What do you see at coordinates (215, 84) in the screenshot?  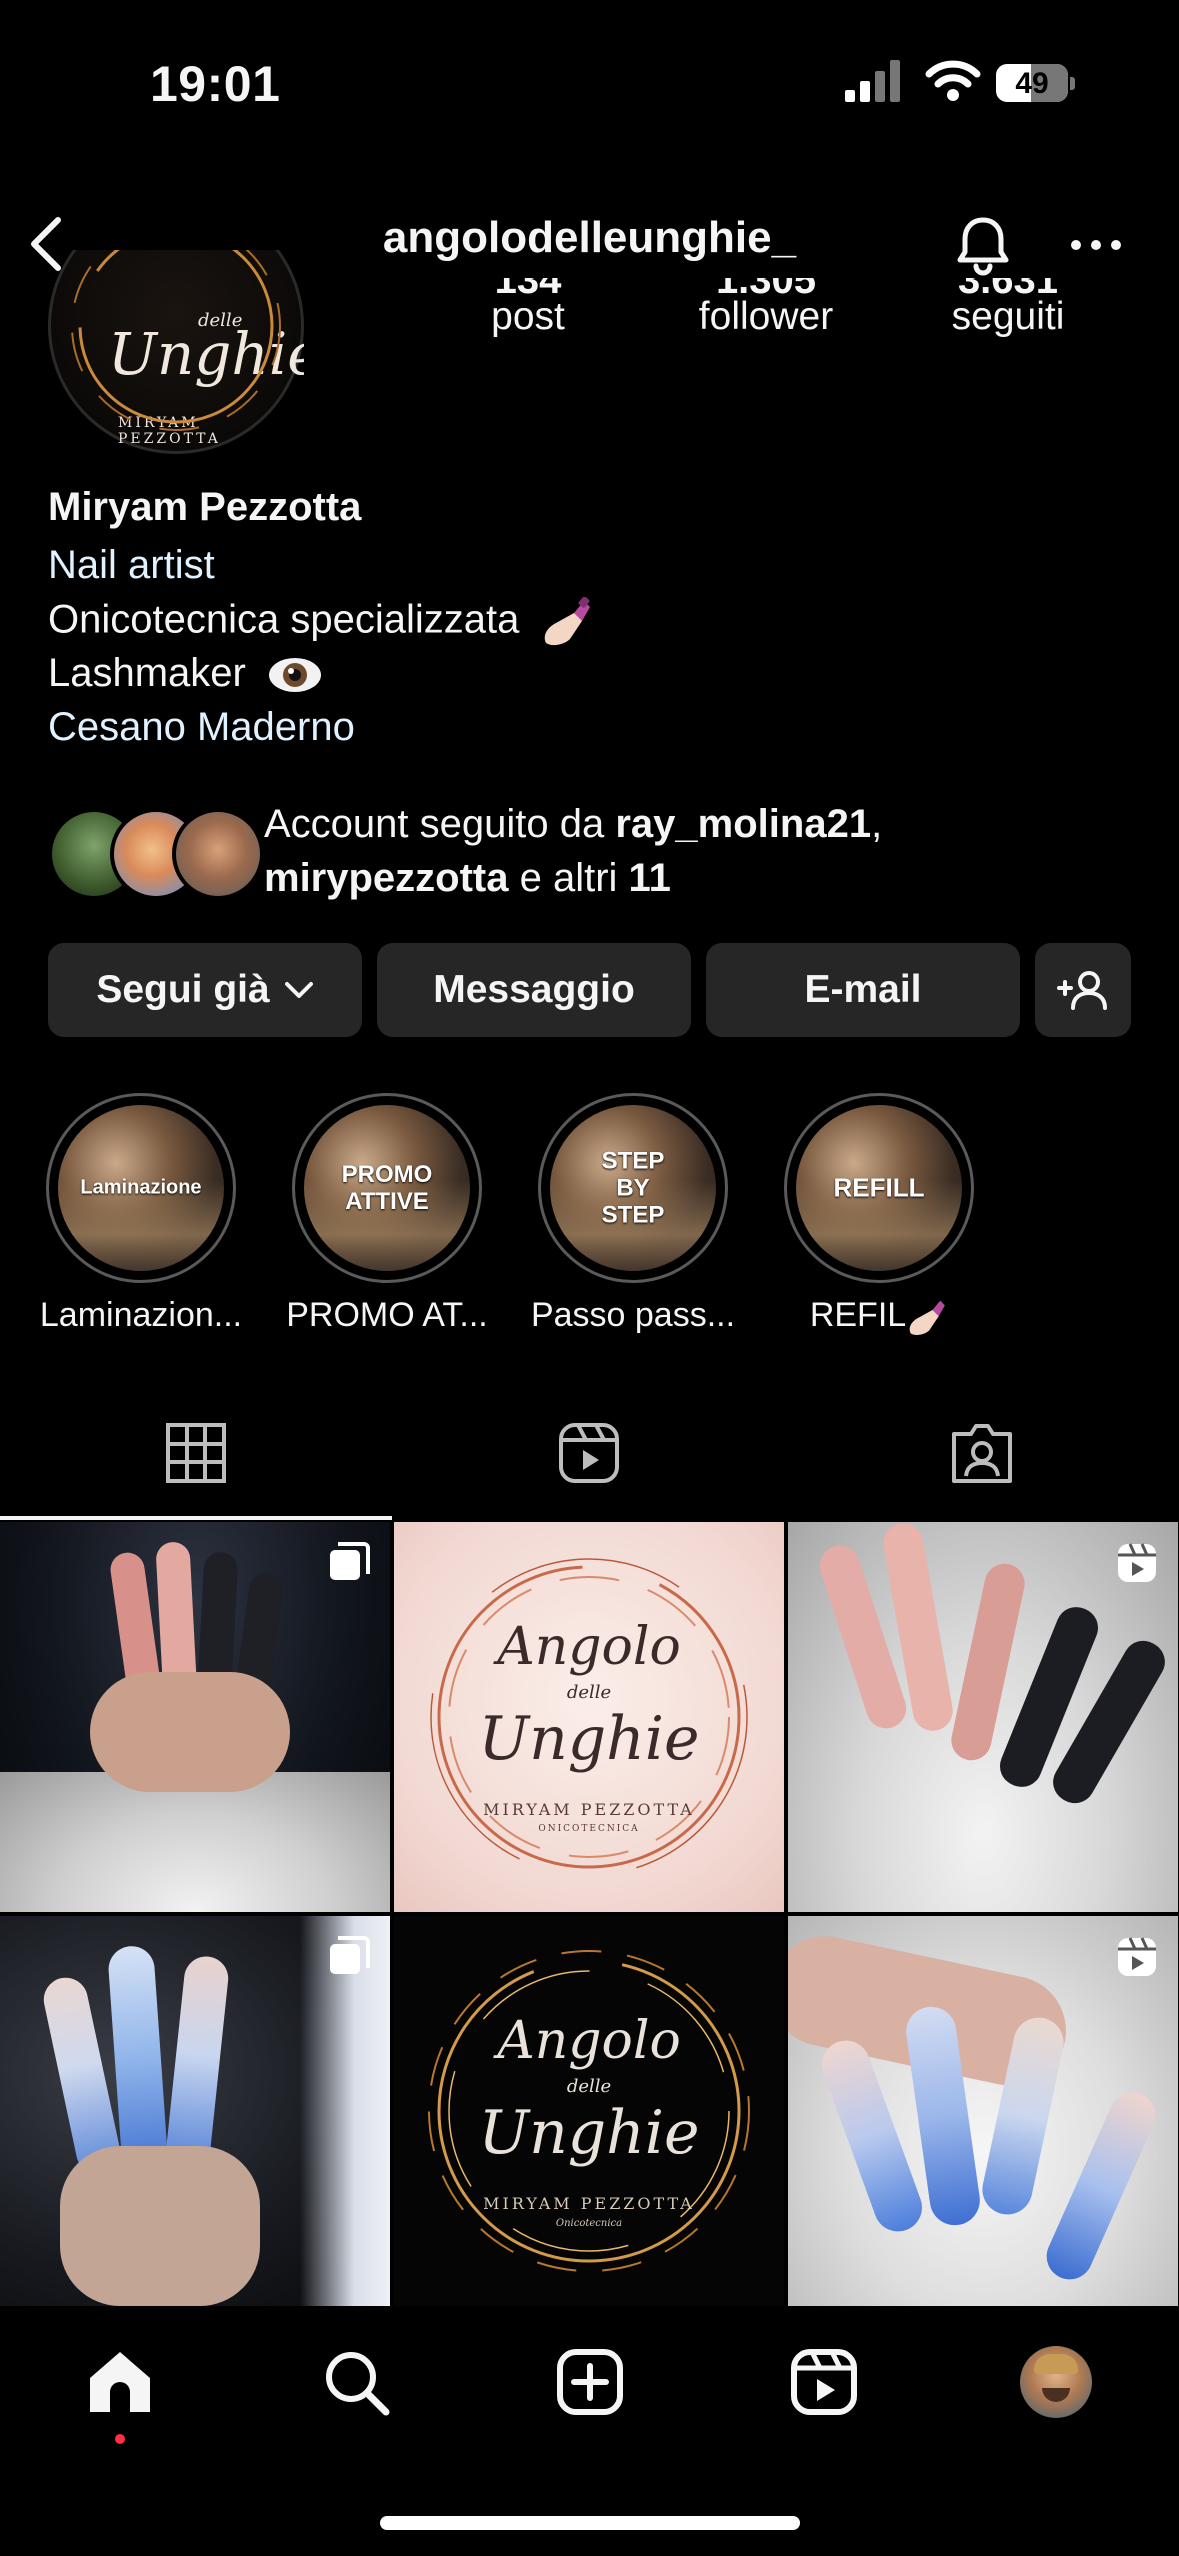 I see `status-time: 19:01` at bounding box center [215, 84].